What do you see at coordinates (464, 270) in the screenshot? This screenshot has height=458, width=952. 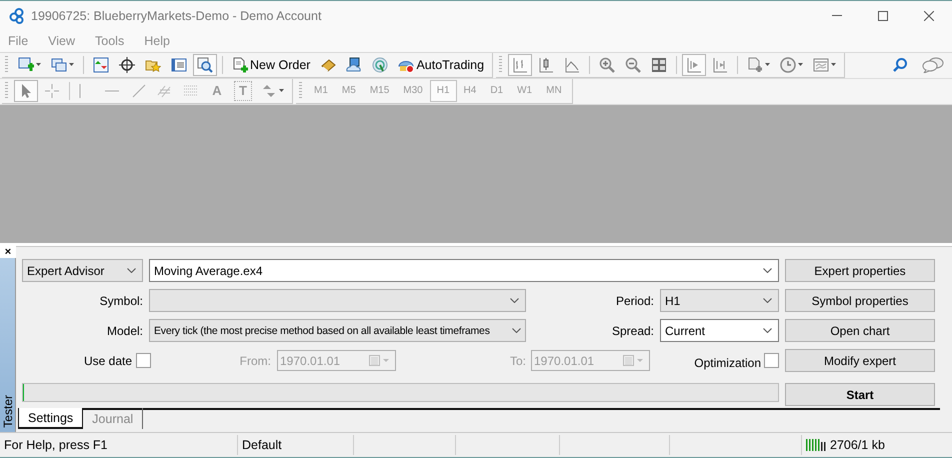 I see `expert-dropdown: Moving Average.ex4` at bounding box center [464, 270].